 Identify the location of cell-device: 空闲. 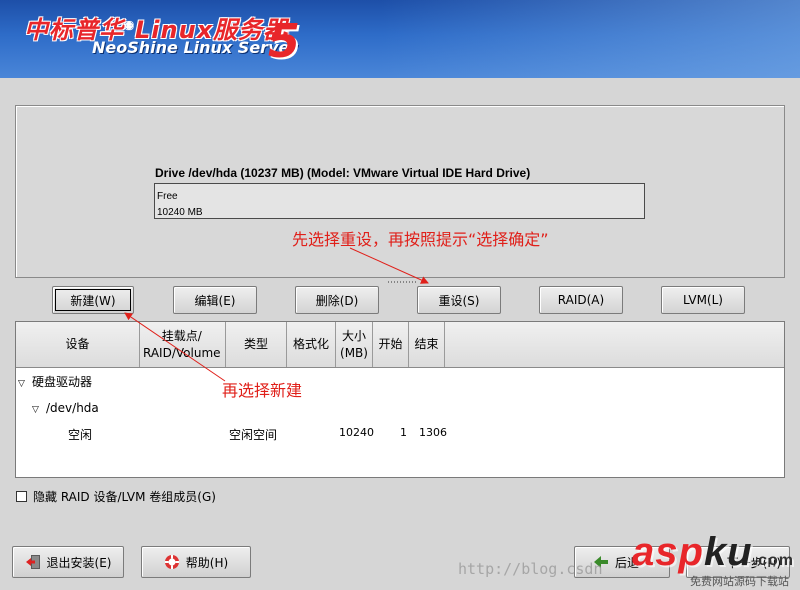
(80, 435).